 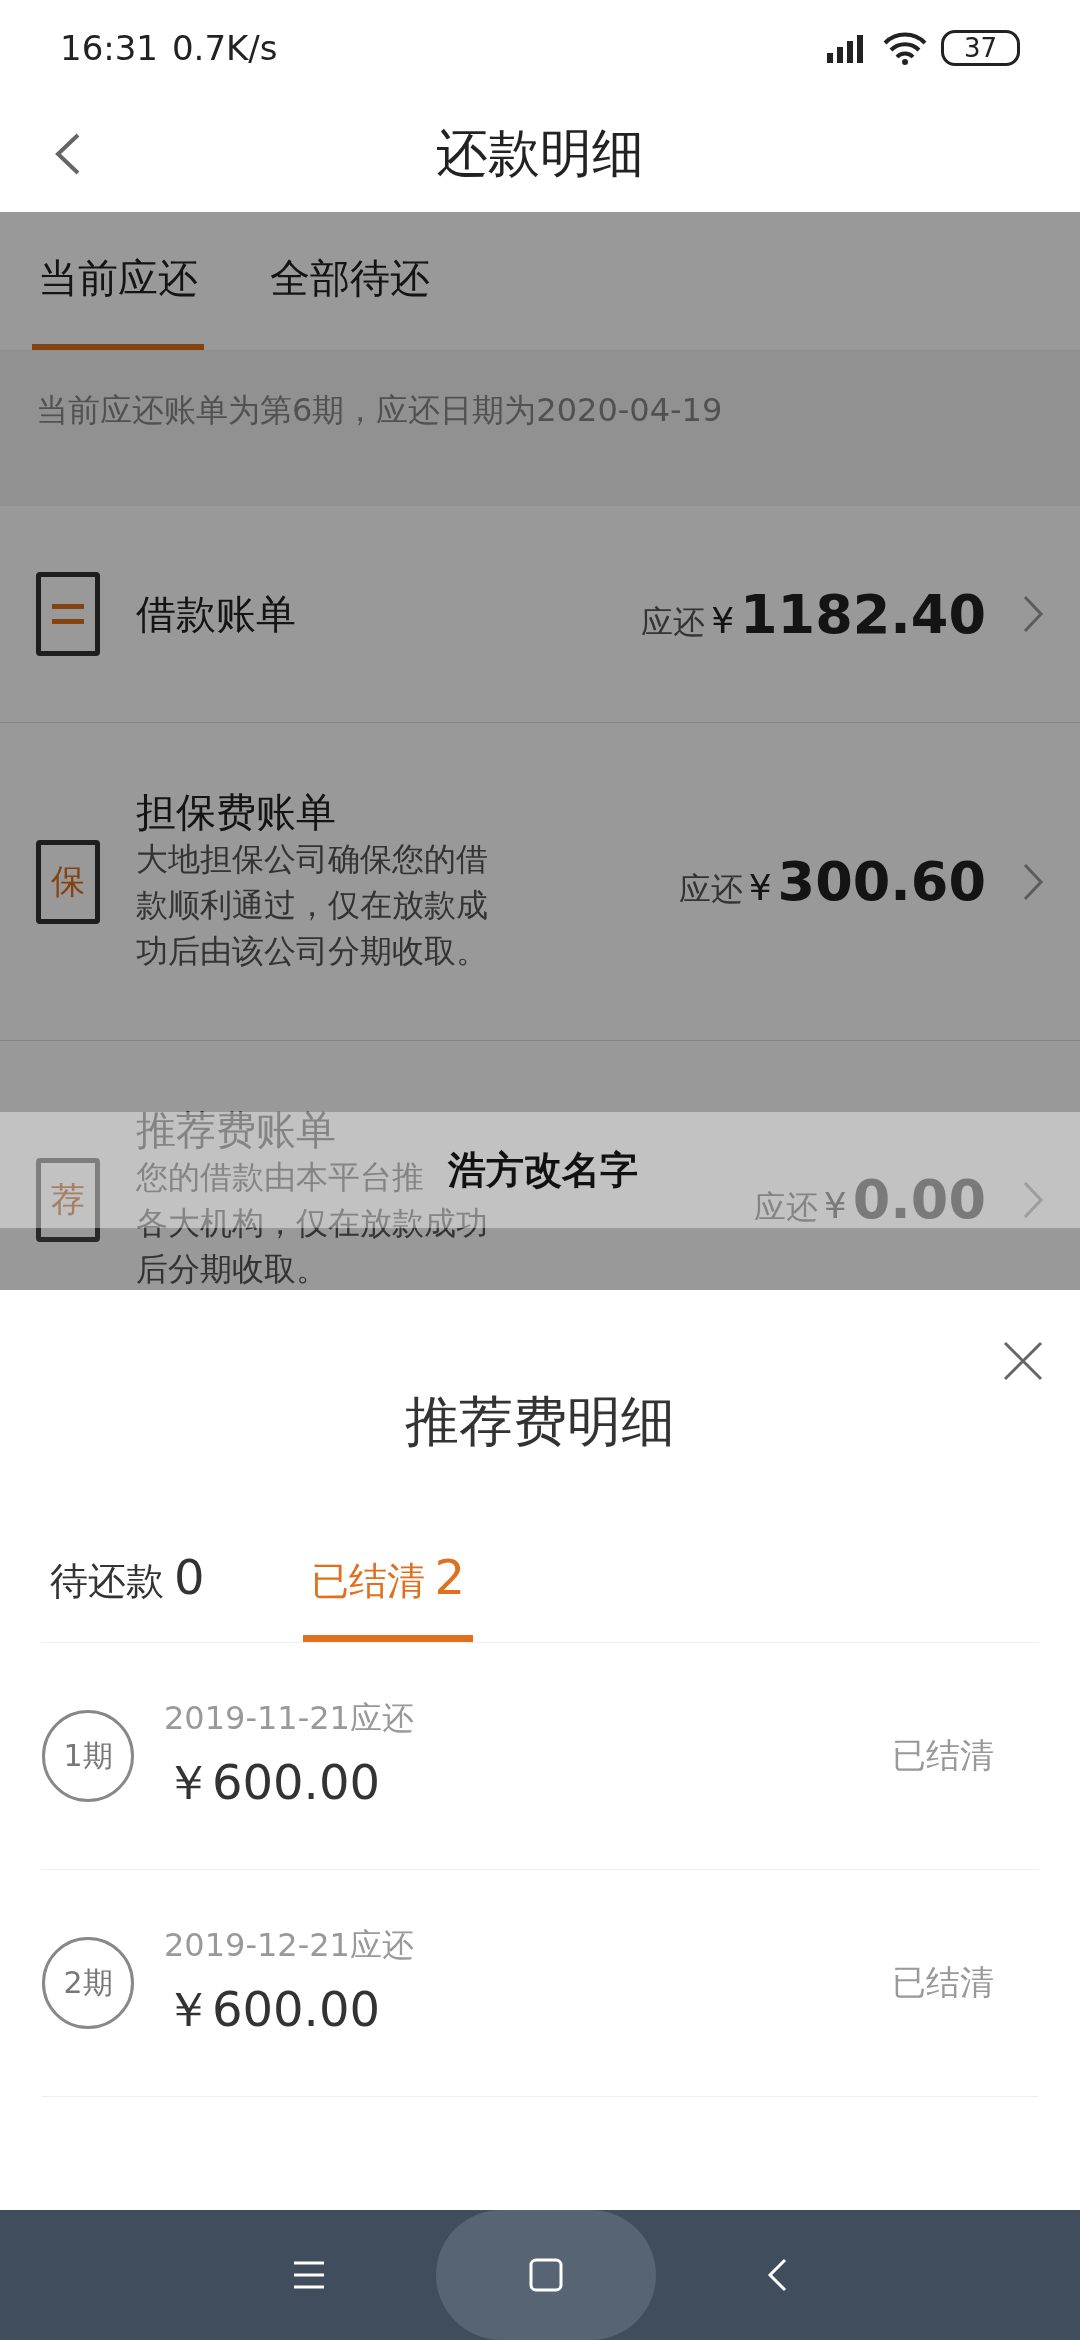 I want to click on caption-text: 浩方改名字, so click(x=543, y=1170).